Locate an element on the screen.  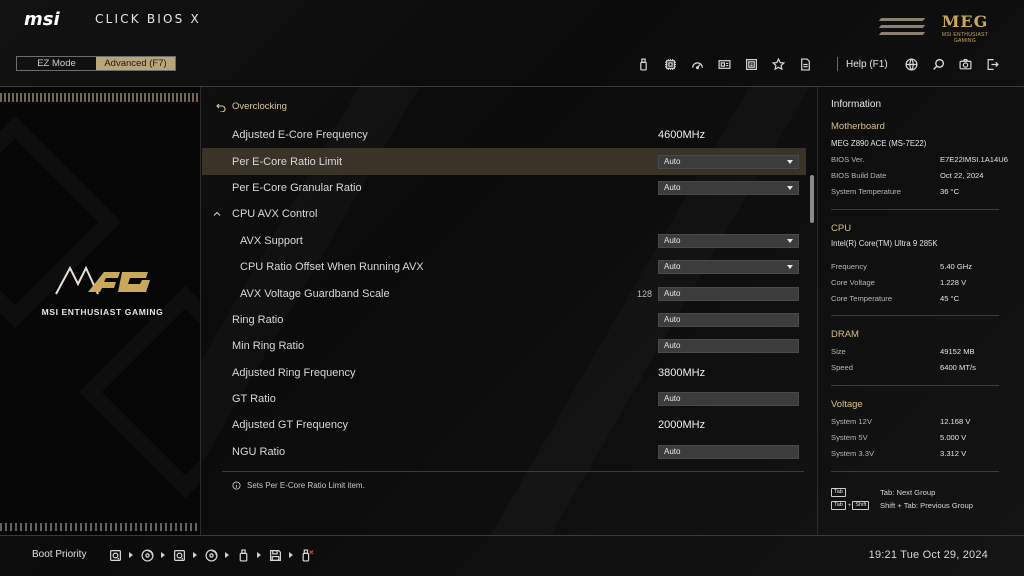
info-row: System 12V 12.168 V is located at coordinates (901, 421).